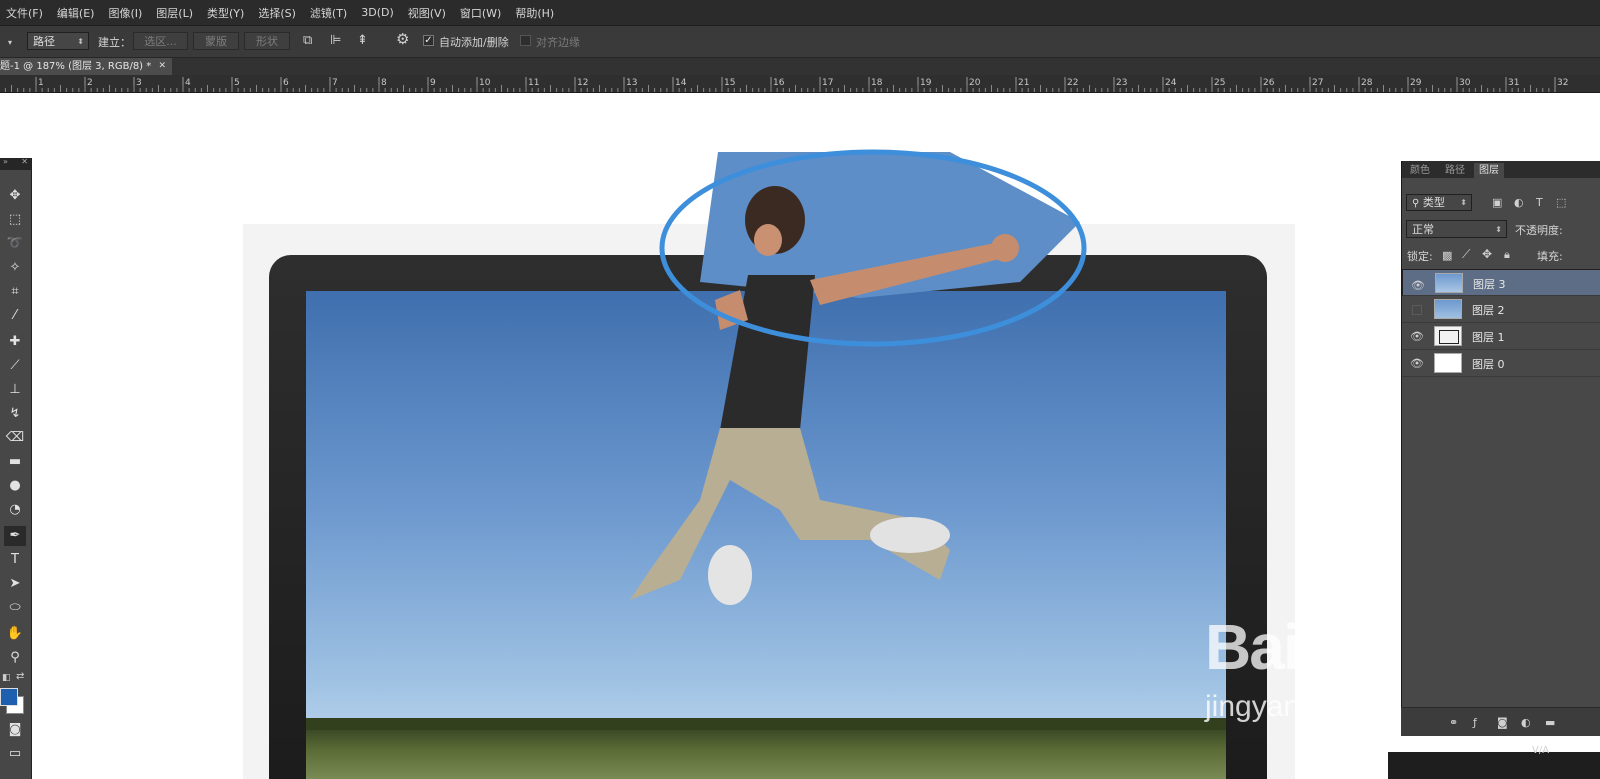 This screenshot has width=1600, height=779. I want to click on menu-edit: 编辑(E), so click(76, 13).